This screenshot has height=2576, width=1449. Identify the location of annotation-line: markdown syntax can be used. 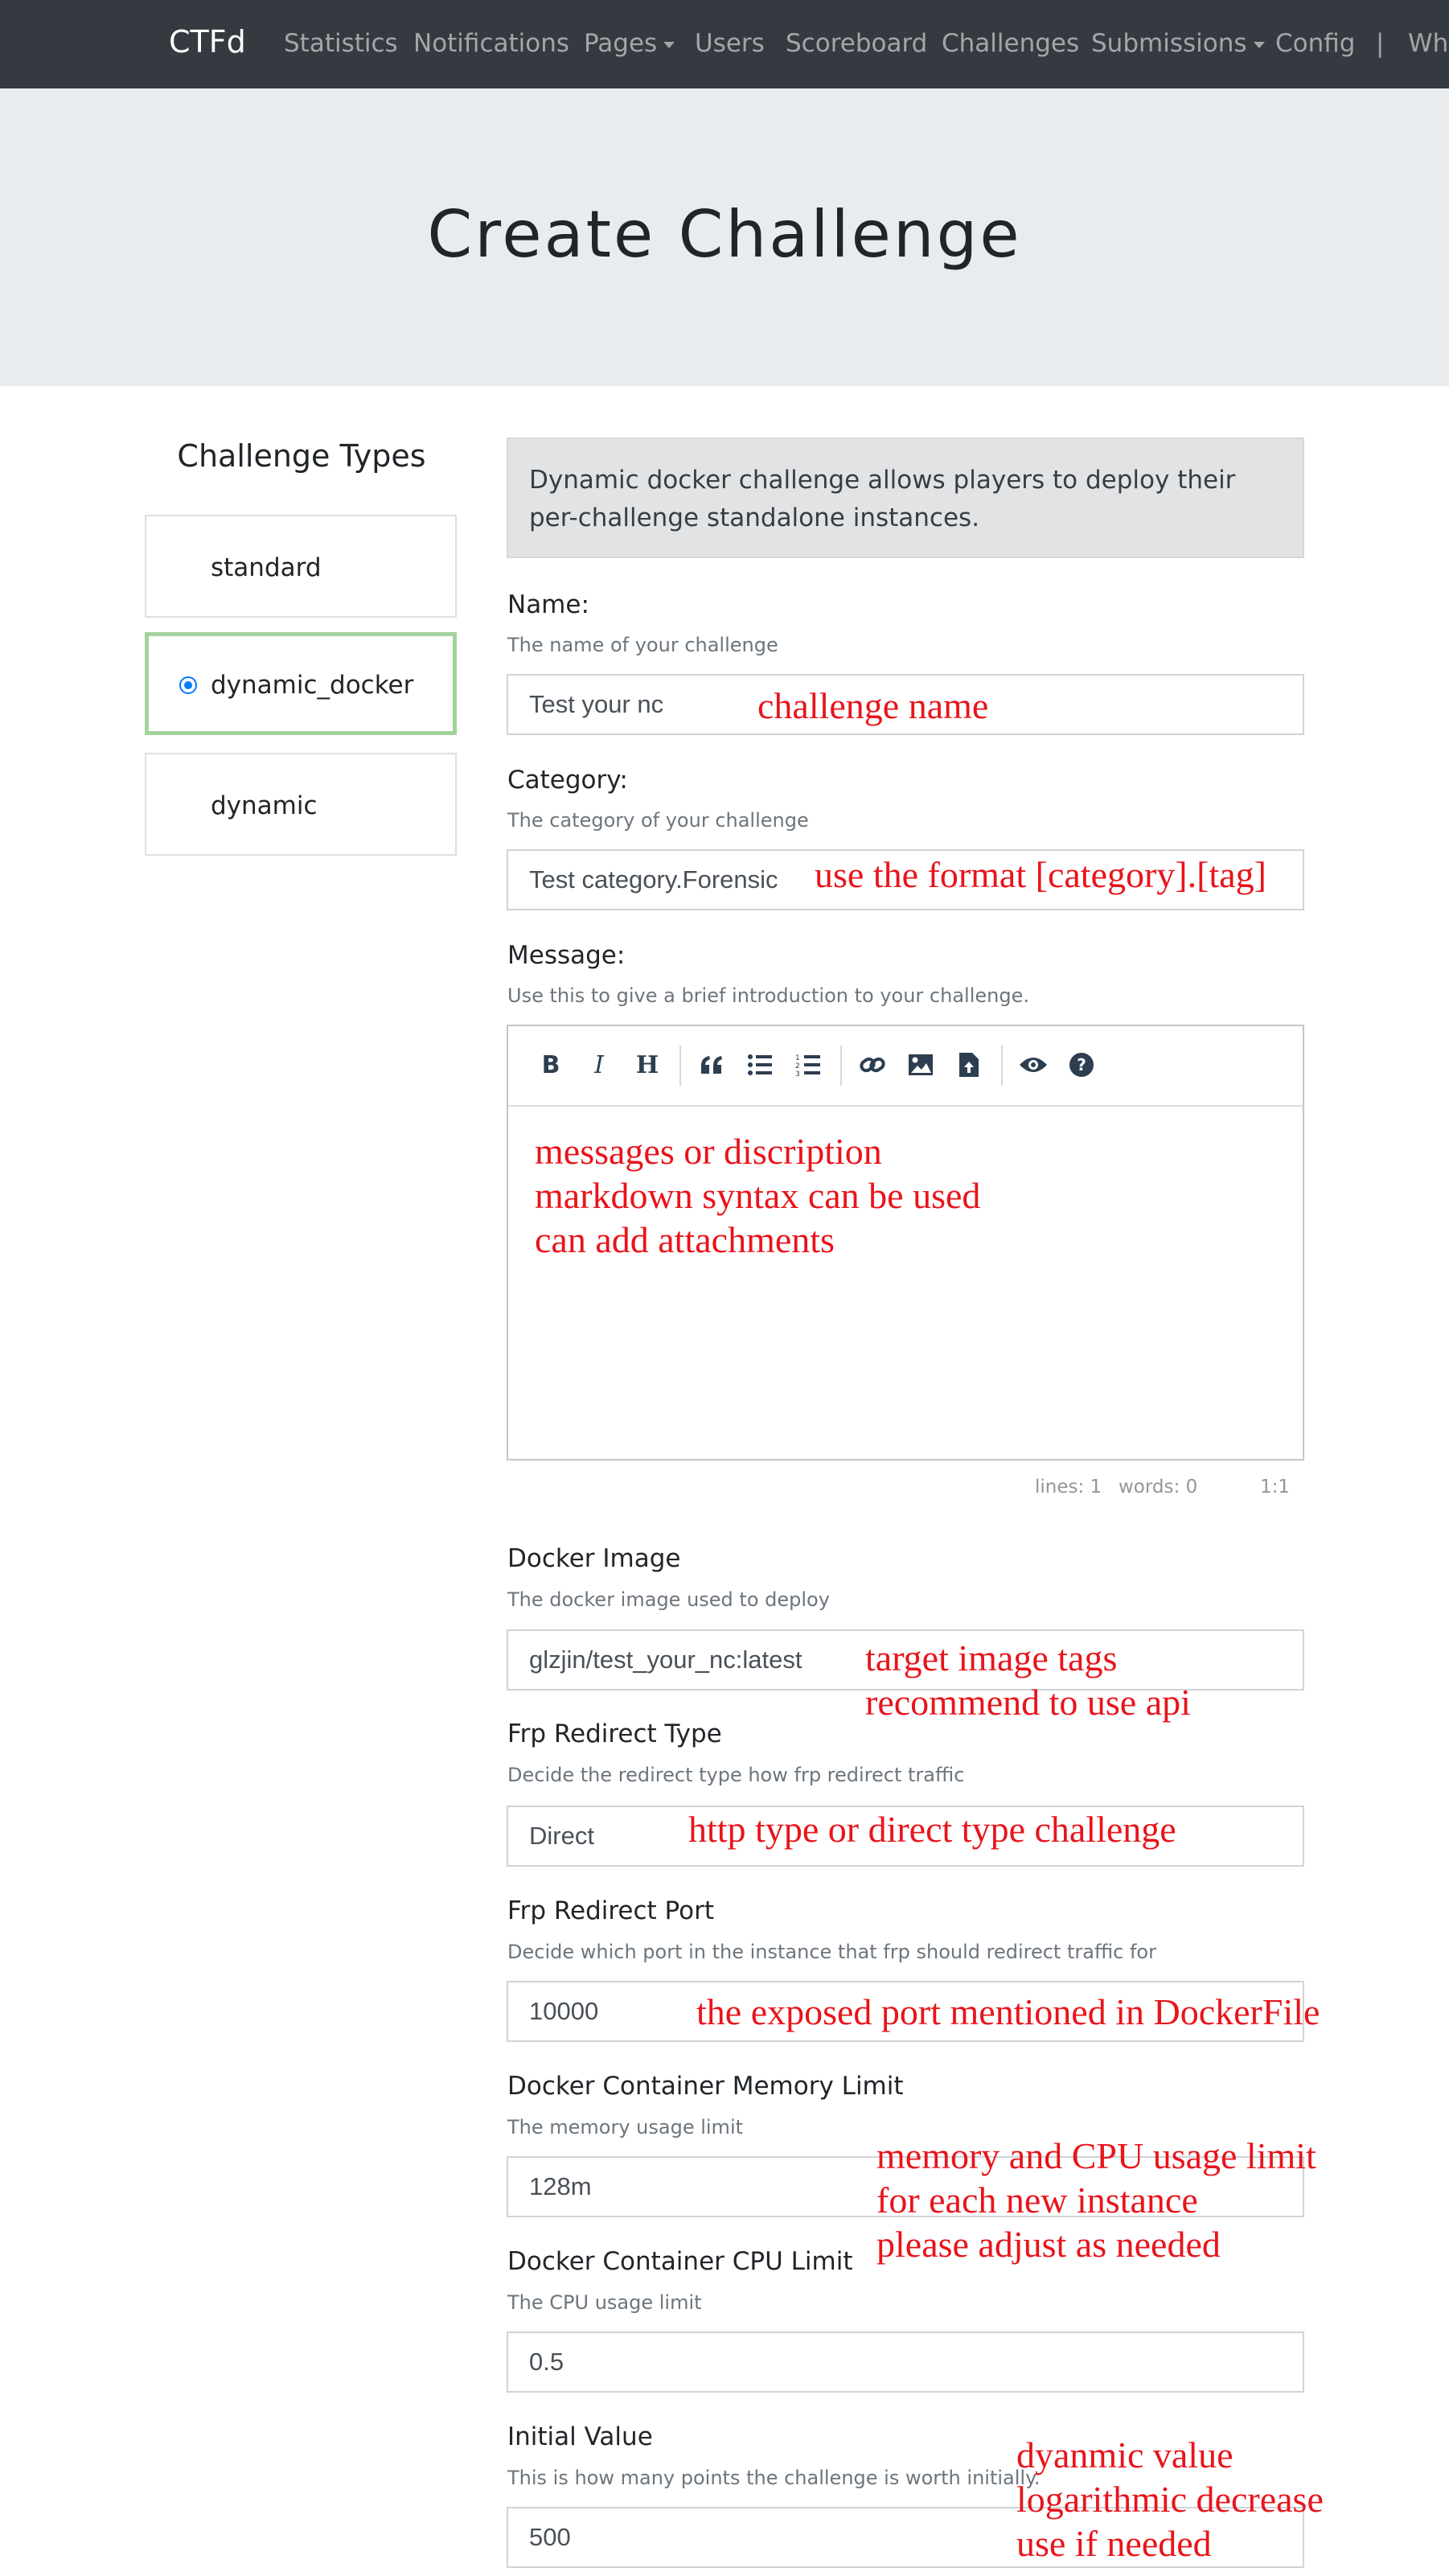
(758, 1195).